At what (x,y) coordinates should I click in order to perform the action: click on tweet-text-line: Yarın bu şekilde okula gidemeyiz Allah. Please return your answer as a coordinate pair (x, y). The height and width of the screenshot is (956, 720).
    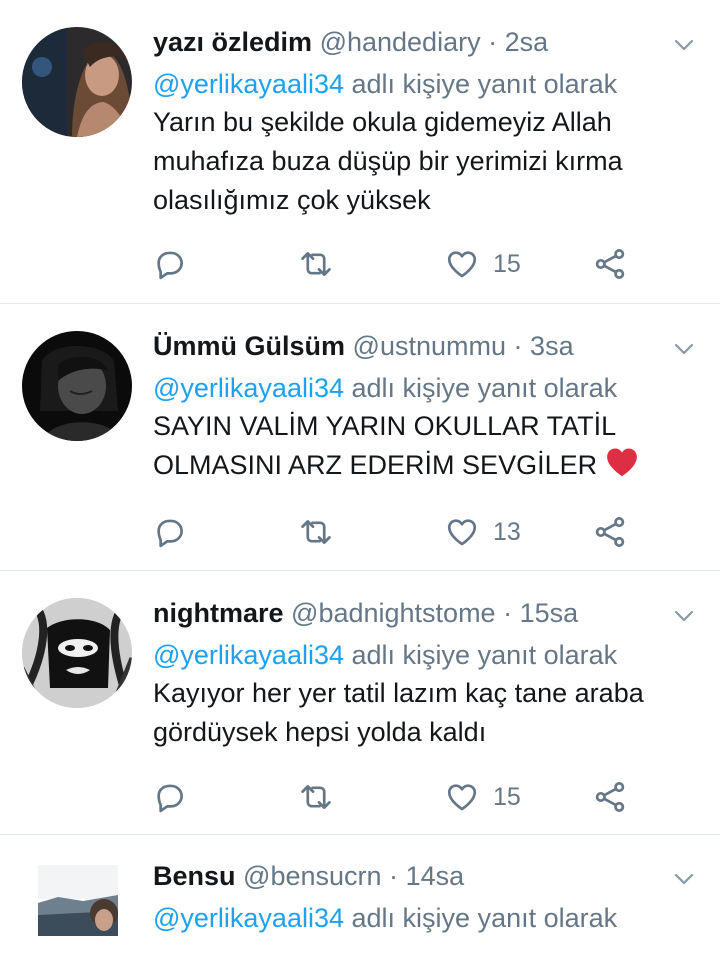
    Looking at the image, I should click on (382, 122).